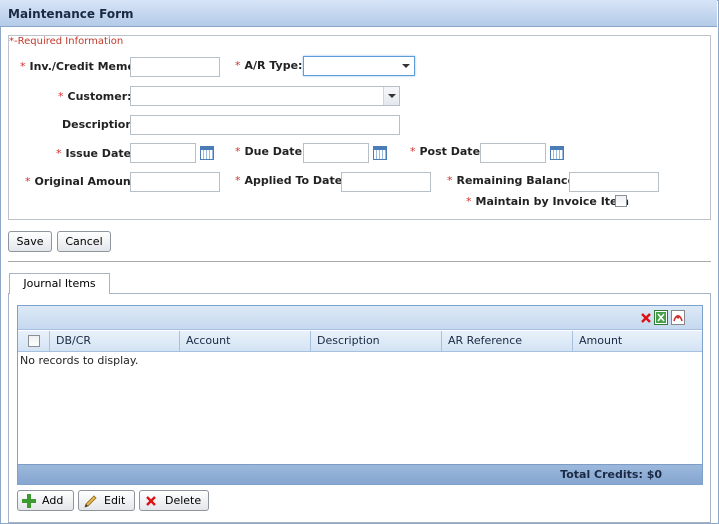 Image resolution: width=719 pixels, height=524 pixels. Describe the element at coordinates (90, 501) in the screenshot. I see `pencil-icon` at that location.